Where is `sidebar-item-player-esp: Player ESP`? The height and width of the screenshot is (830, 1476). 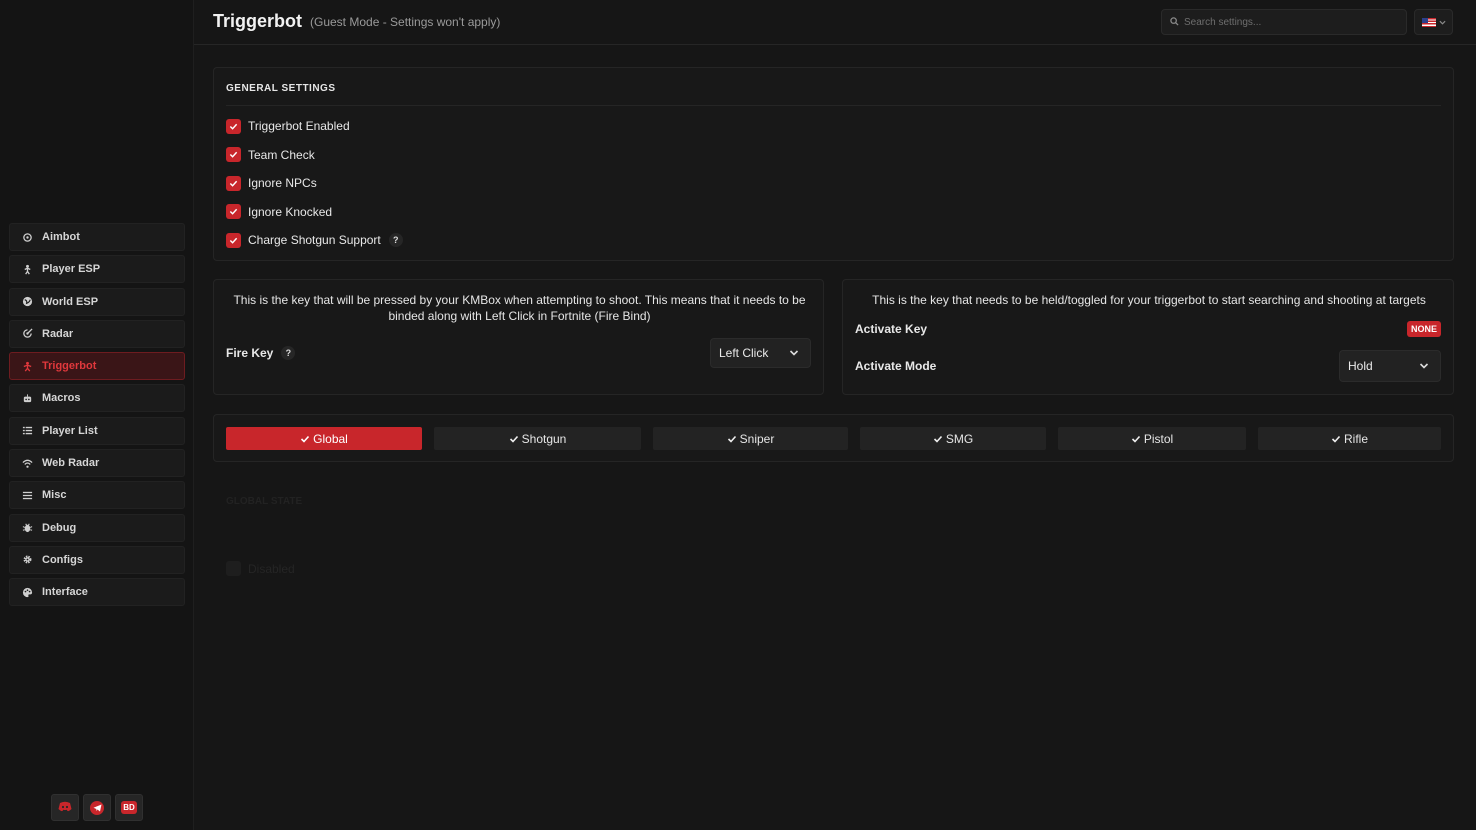 sidebar-item-player-esp: Player ESP is located at coordinates (97, 269).